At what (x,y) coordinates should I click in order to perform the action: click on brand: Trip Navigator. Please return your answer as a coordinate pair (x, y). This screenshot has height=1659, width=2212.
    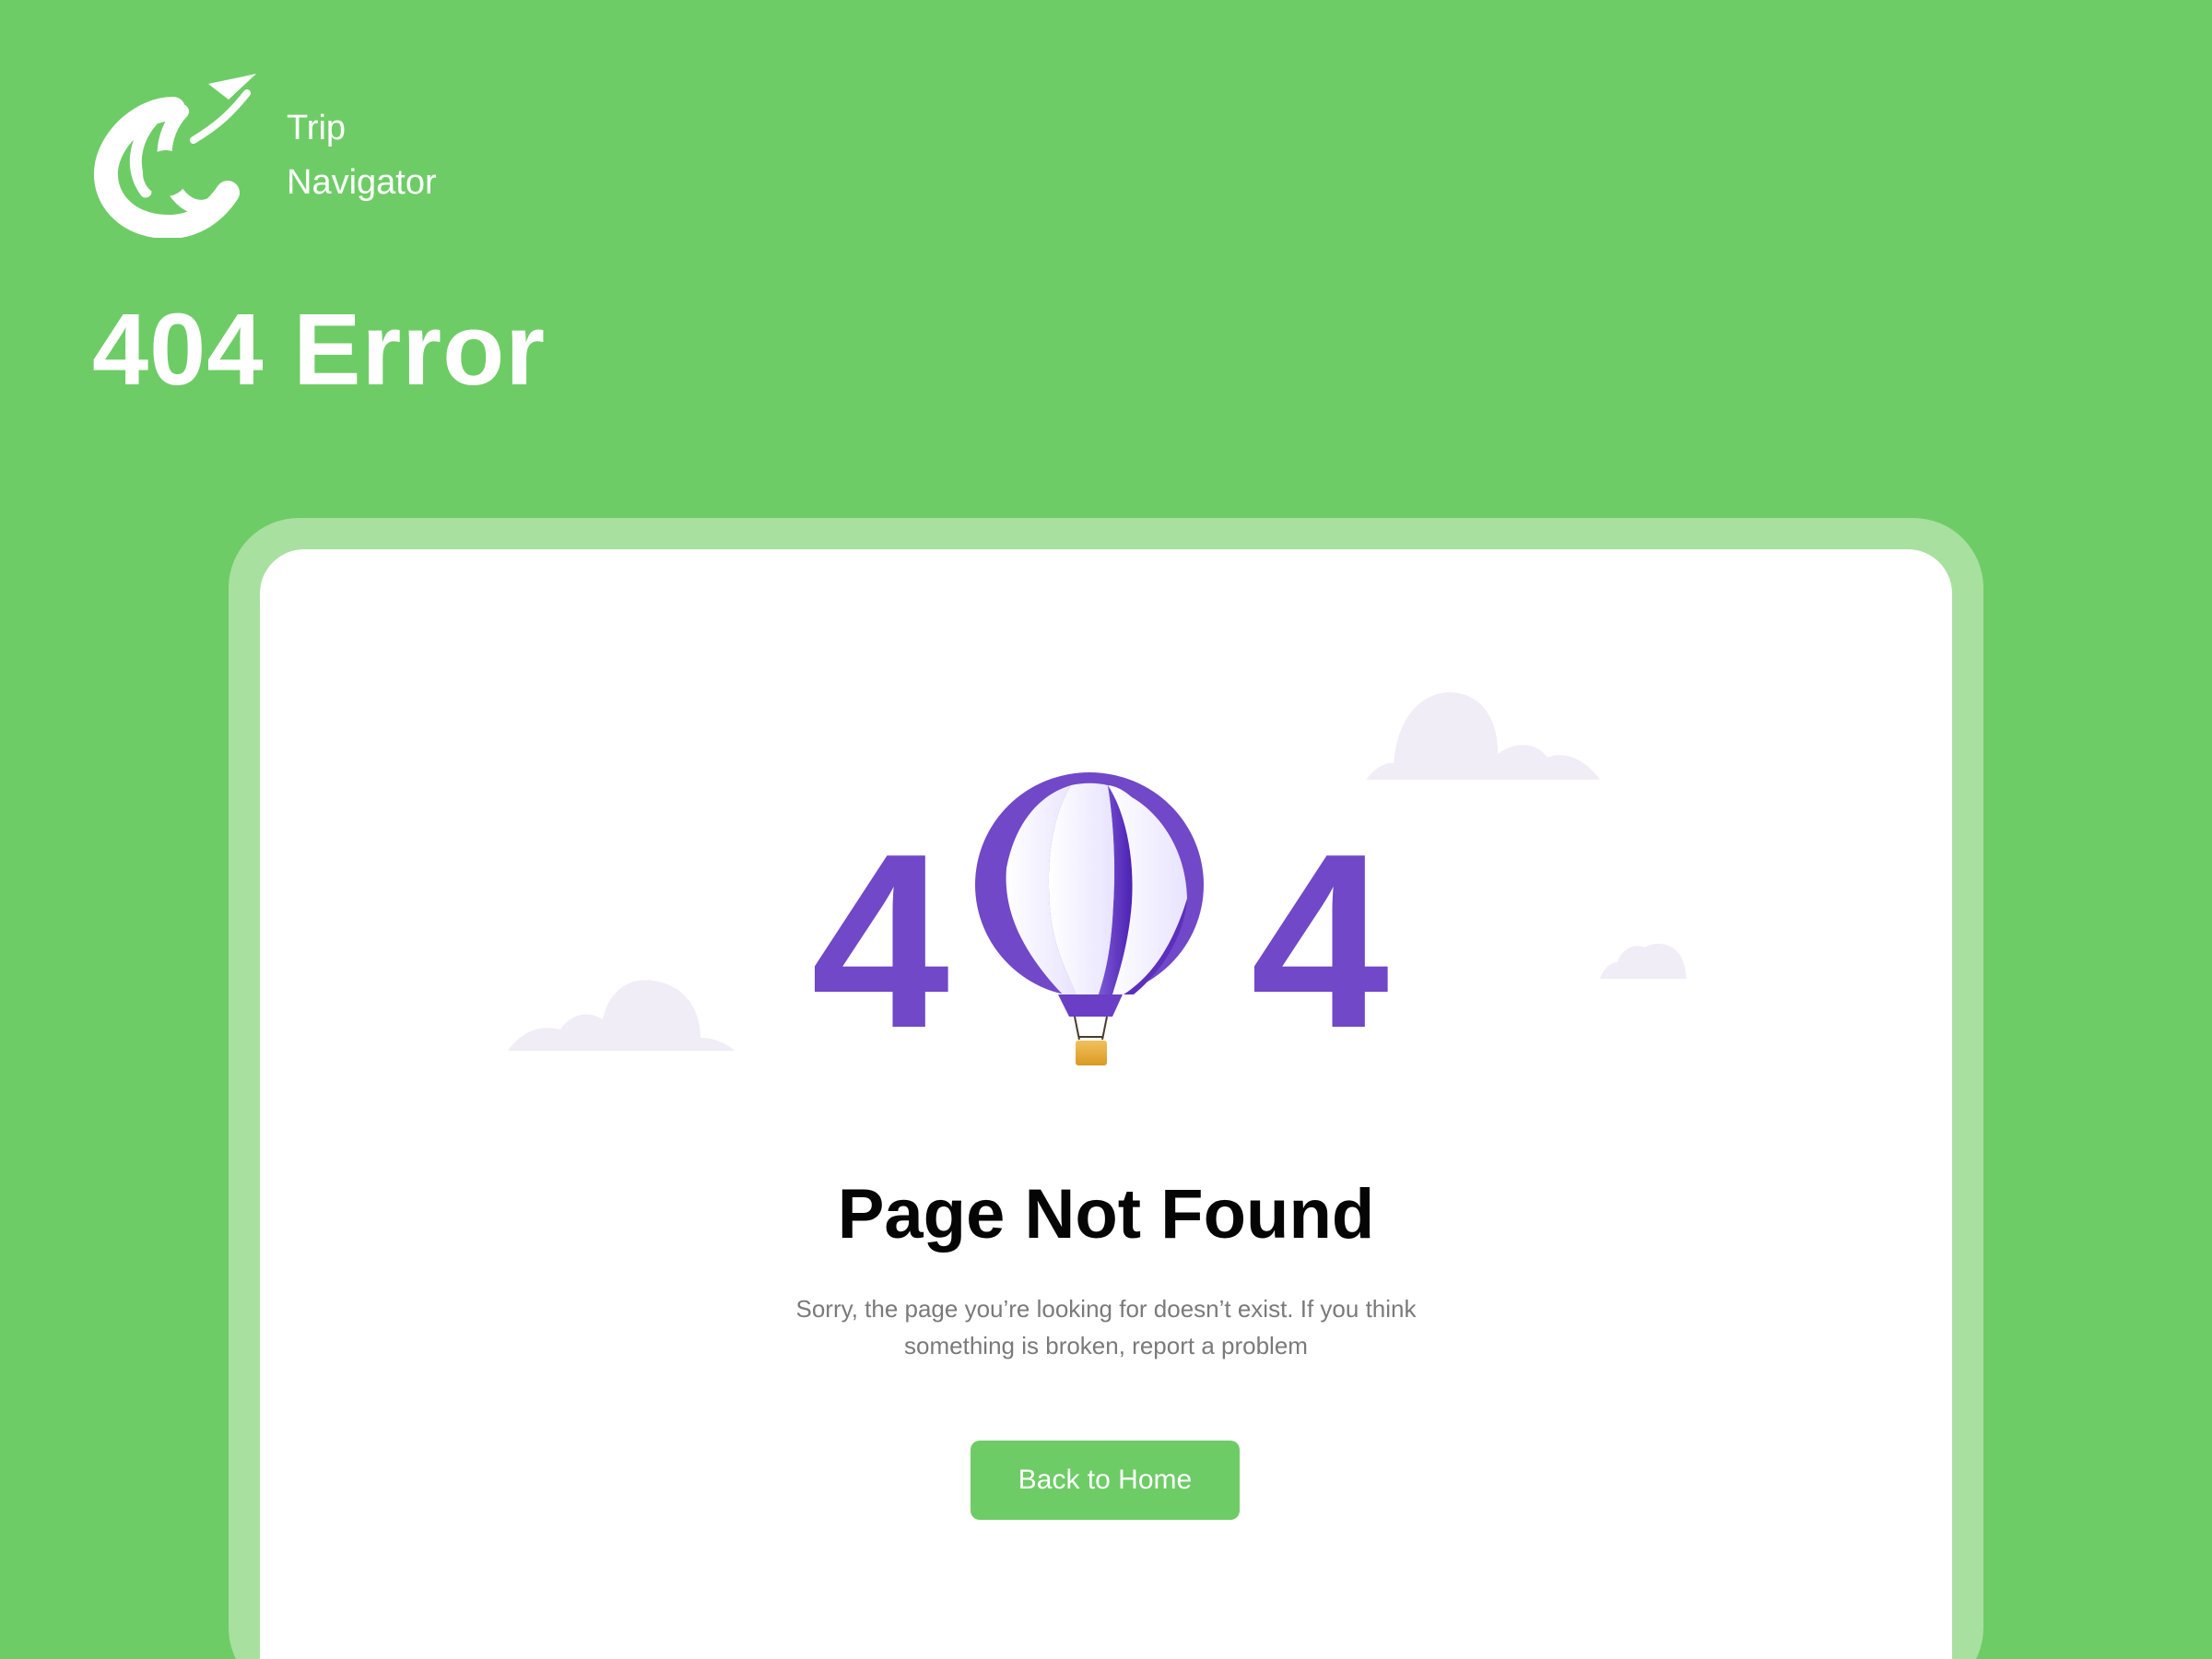
    Looking at the image, I should click on (302, 155).